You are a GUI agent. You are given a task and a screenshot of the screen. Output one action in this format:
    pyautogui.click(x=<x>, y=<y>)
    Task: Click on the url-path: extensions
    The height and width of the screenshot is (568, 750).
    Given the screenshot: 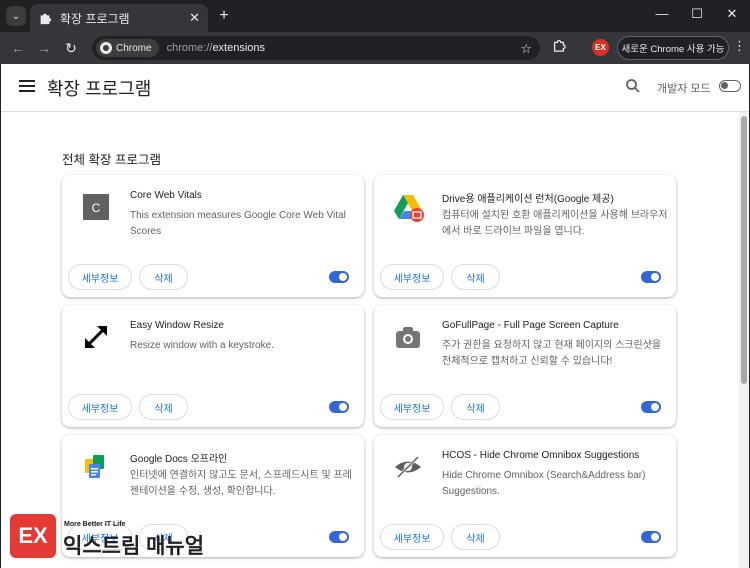 What is the action you would take?
    pyautogui.click(x=239, y=48)
    